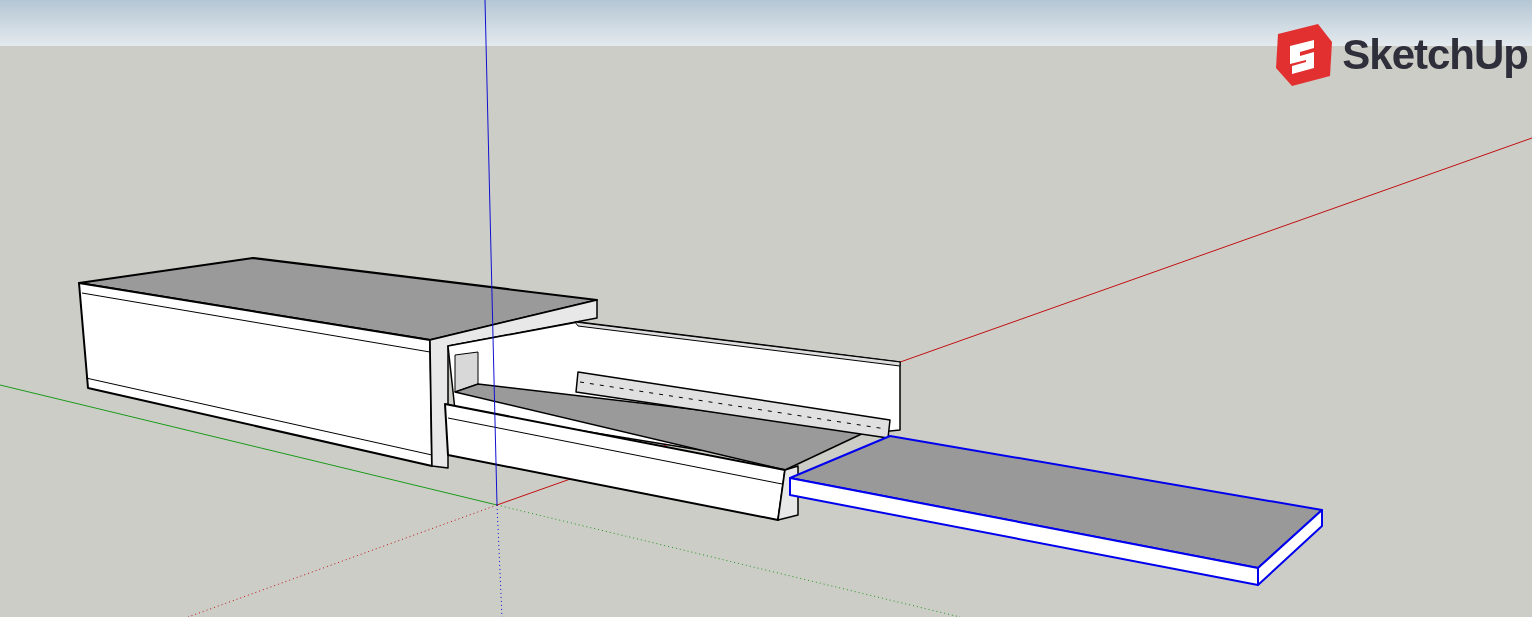 The width and height of the screenshot is (1532, 617). What do you see at coordinates (1435, 55) in the screenshot?
I see `logo-text: SketchUp` at bounding box center [1435, 55].